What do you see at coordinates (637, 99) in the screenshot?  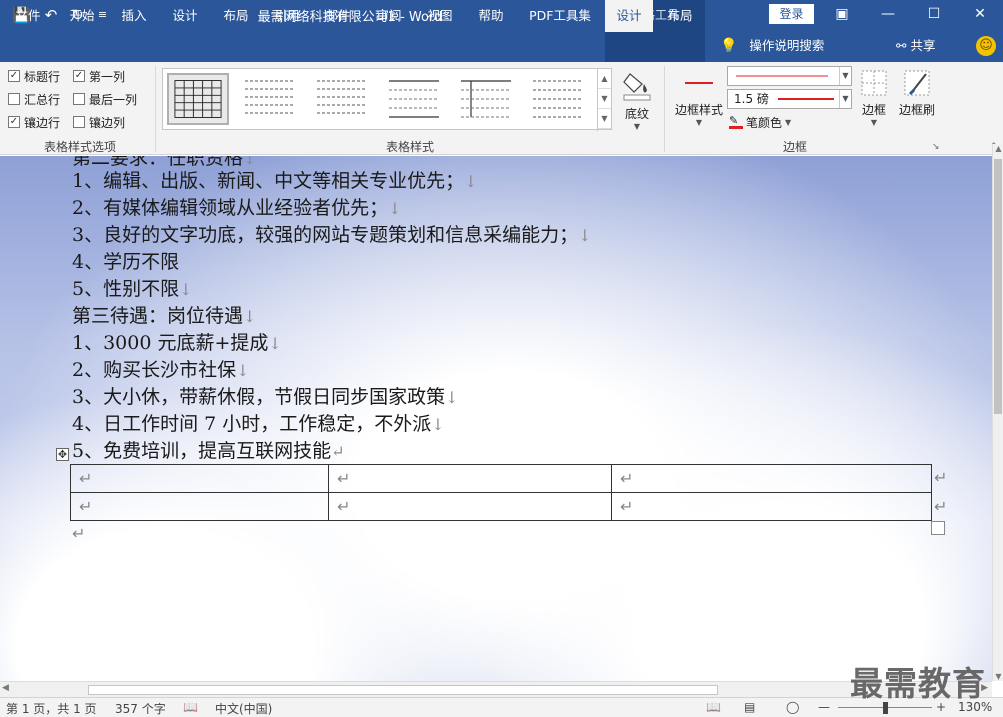 I see `shading-button: 底纹 ▼` at bounding box center [637, 99].